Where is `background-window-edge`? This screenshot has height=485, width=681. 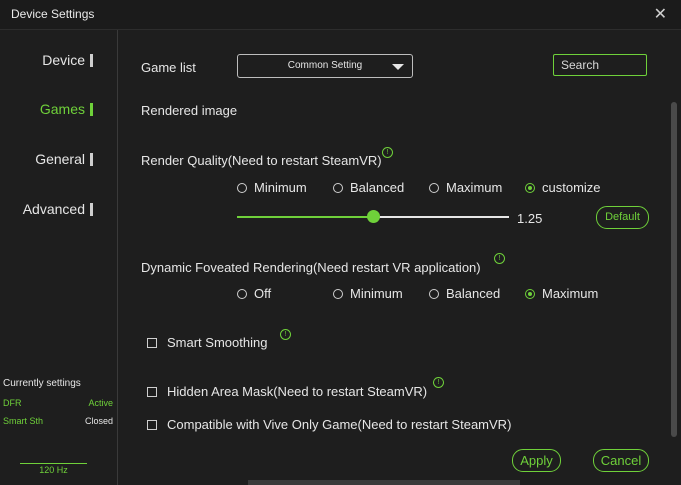
background-window-edge is located at coordinates (384, 482).